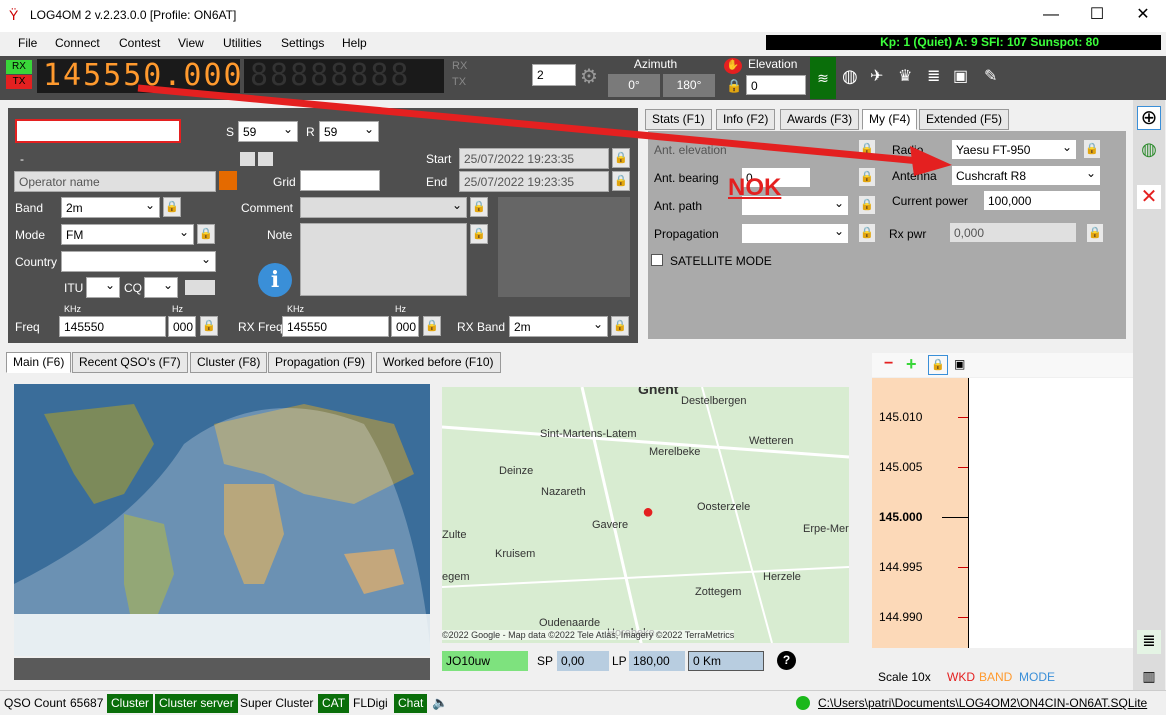 The image size is (1166, 715). What do you see at coordinates (588, 434) in the screenshot?
I see `map-place: Sint-Martens-Latem` at bounding box center [588, 434].